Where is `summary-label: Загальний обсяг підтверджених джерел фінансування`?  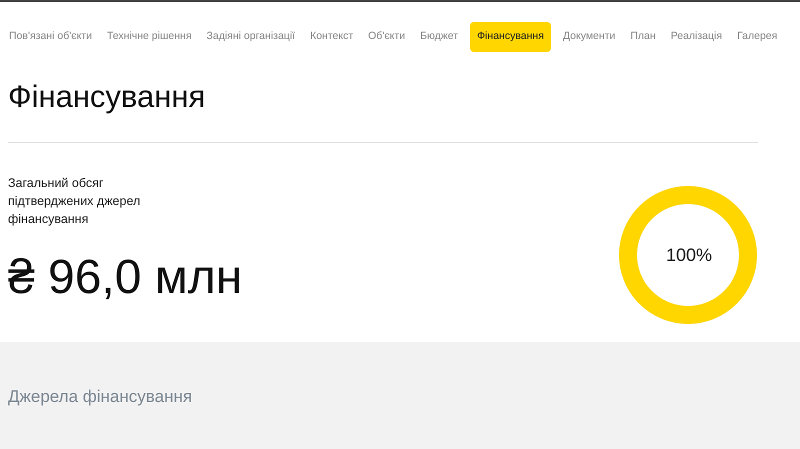 summary-label: Загальний обсяг підтверджених джерел фінансування is located at coordinates (75, 201).